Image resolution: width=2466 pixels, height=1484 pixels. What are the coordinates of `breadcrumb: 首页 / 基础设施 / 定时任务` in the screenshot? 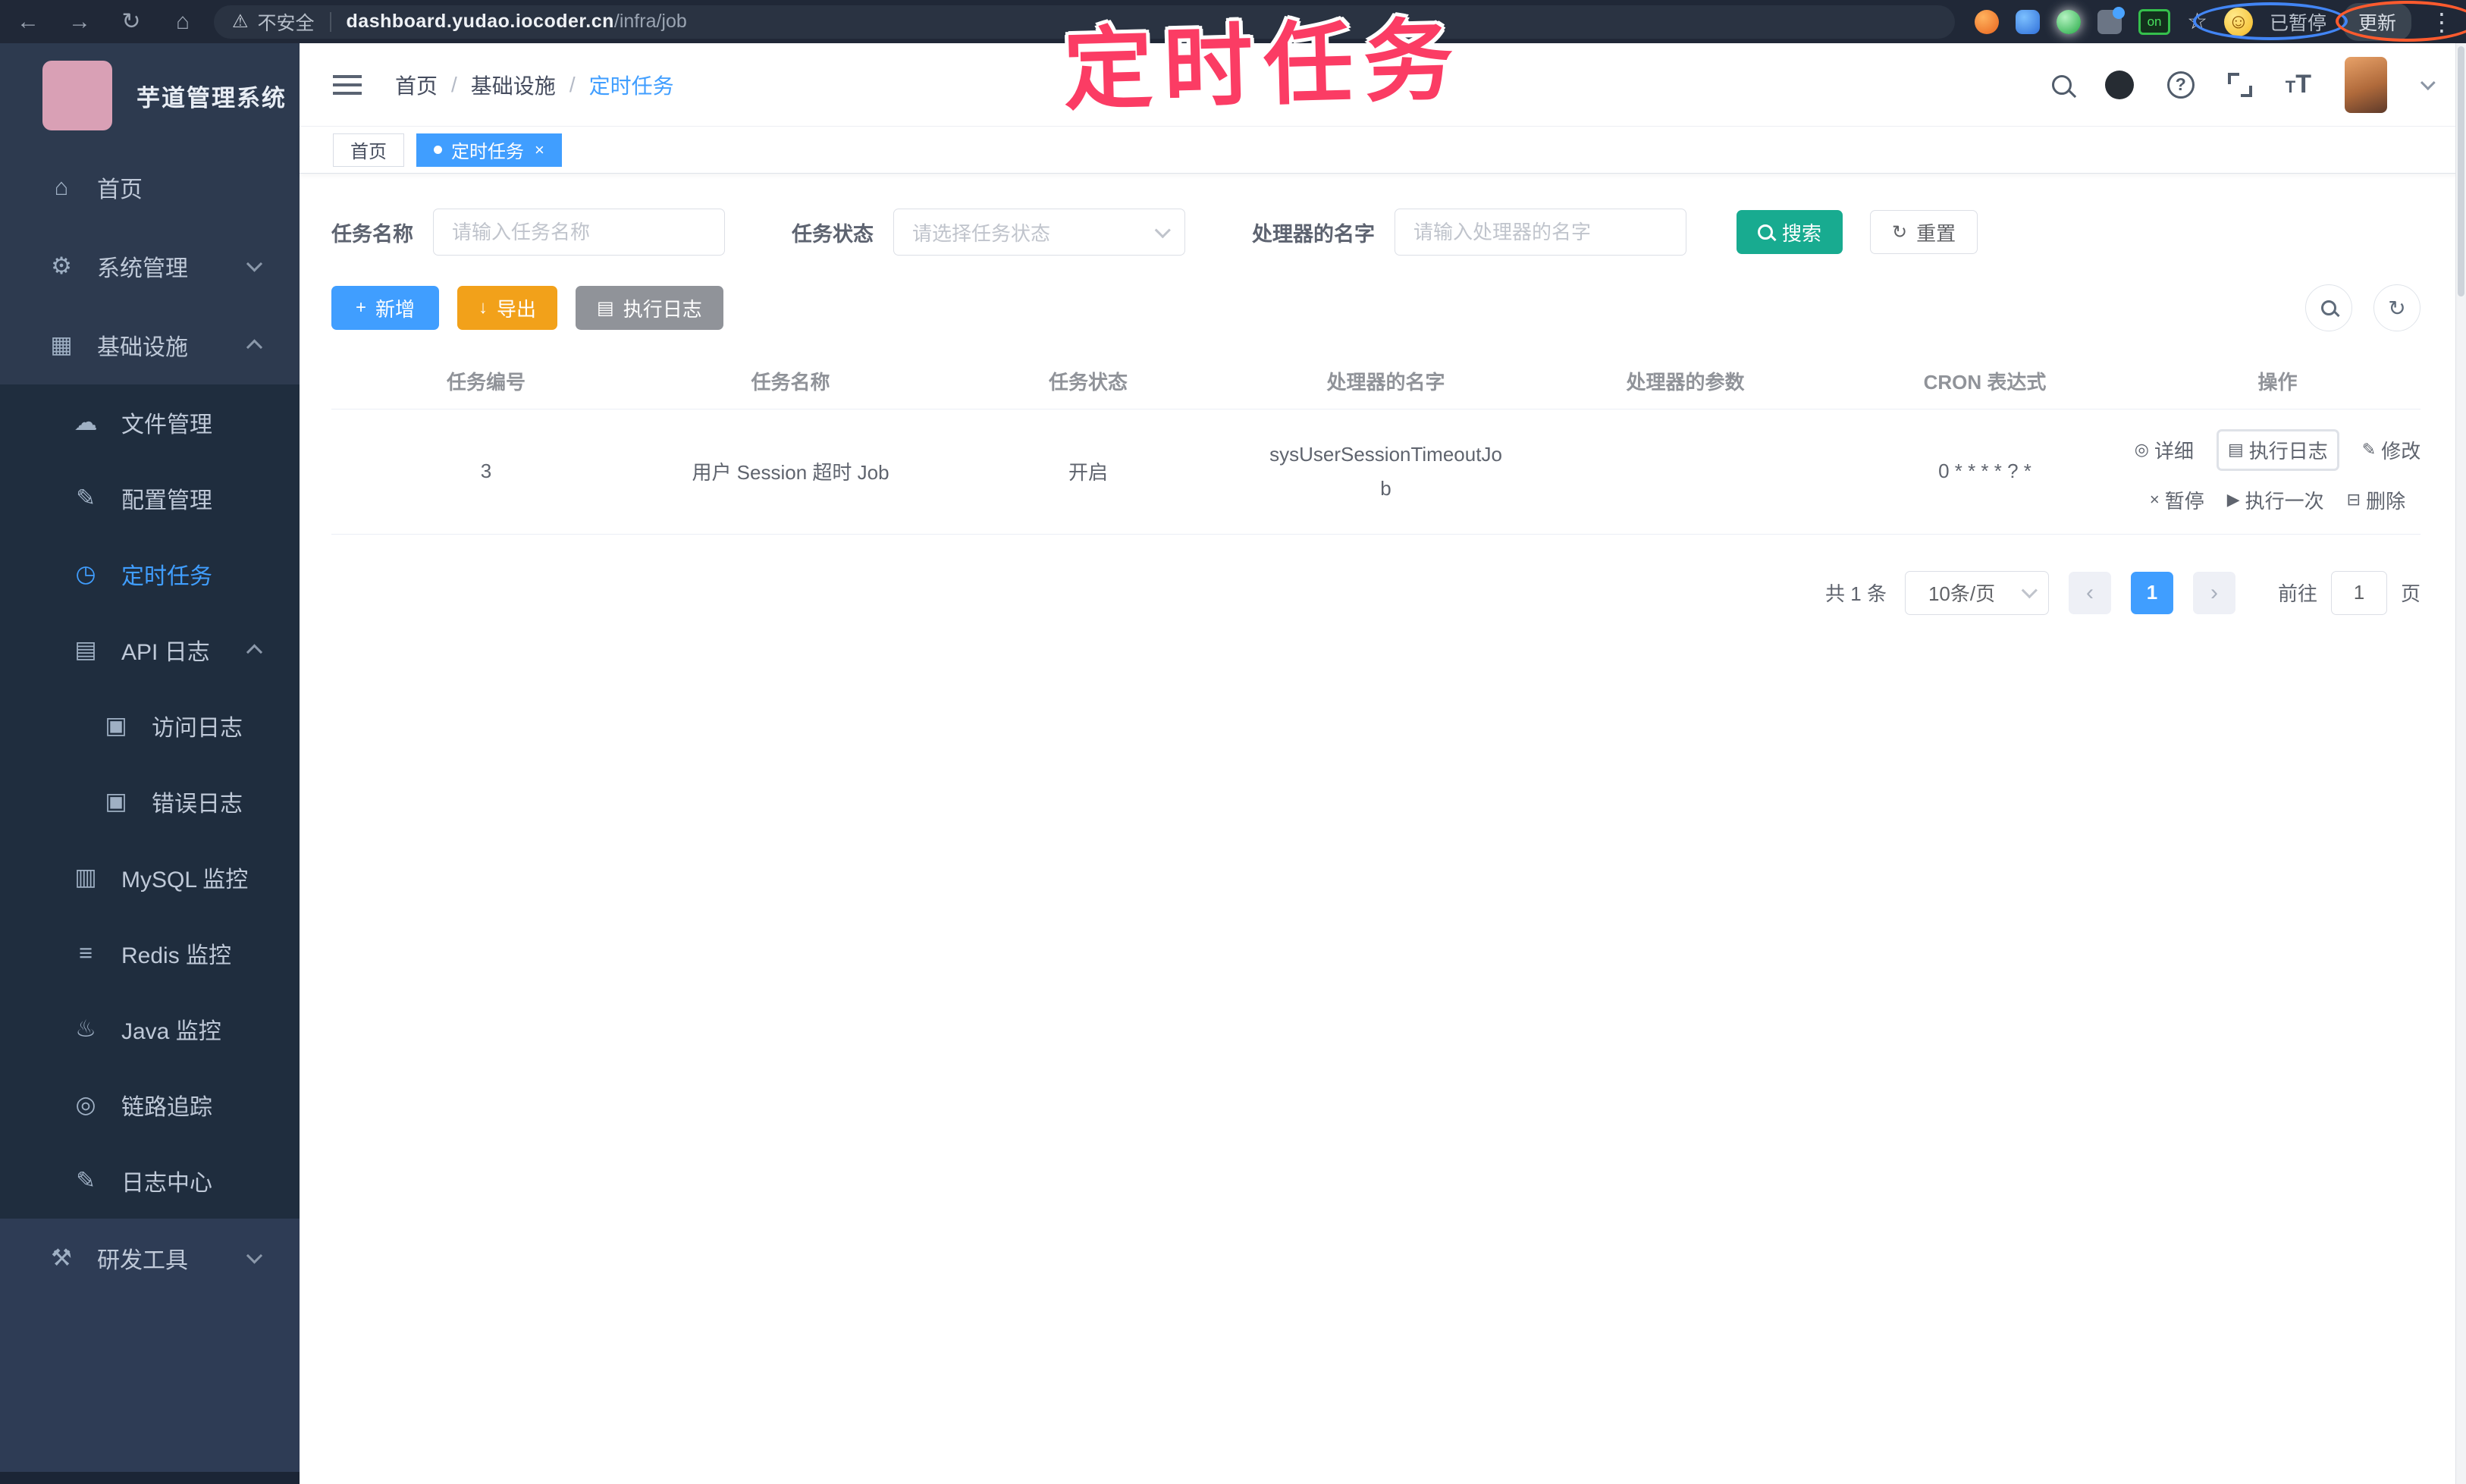 It's located at (534, 85).